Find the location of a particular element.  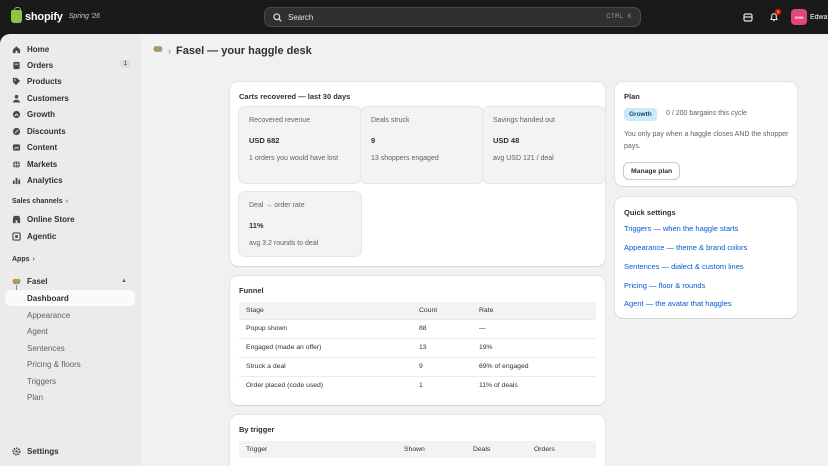

sales-channels-label: Sales channels is located at coordinates (37, 201).